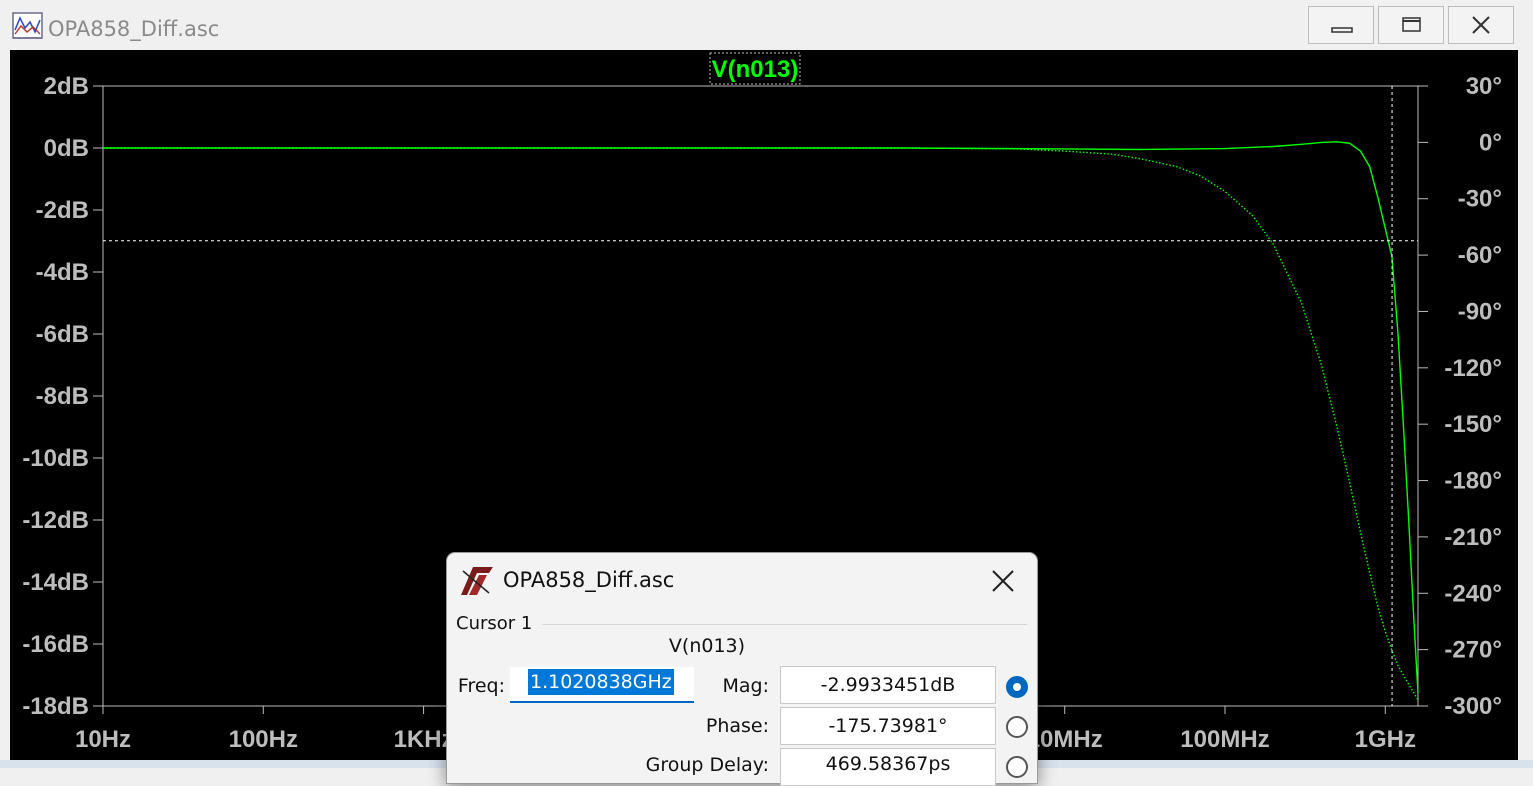  I want to click on y-left-tick-label: -18dB, so click(55, 706).